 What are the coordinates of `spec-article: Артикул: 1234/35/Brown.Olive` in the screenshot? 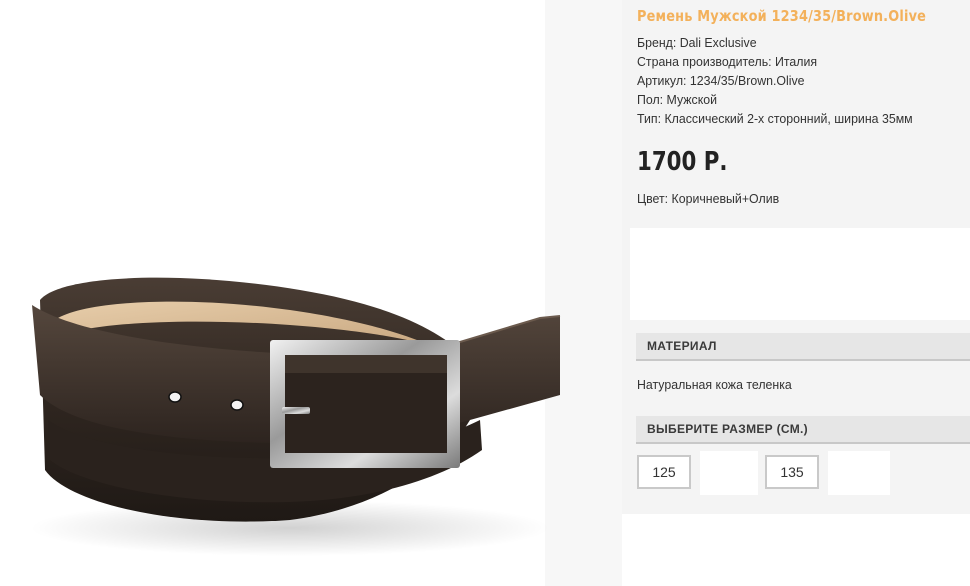 It's located at (721, 80).